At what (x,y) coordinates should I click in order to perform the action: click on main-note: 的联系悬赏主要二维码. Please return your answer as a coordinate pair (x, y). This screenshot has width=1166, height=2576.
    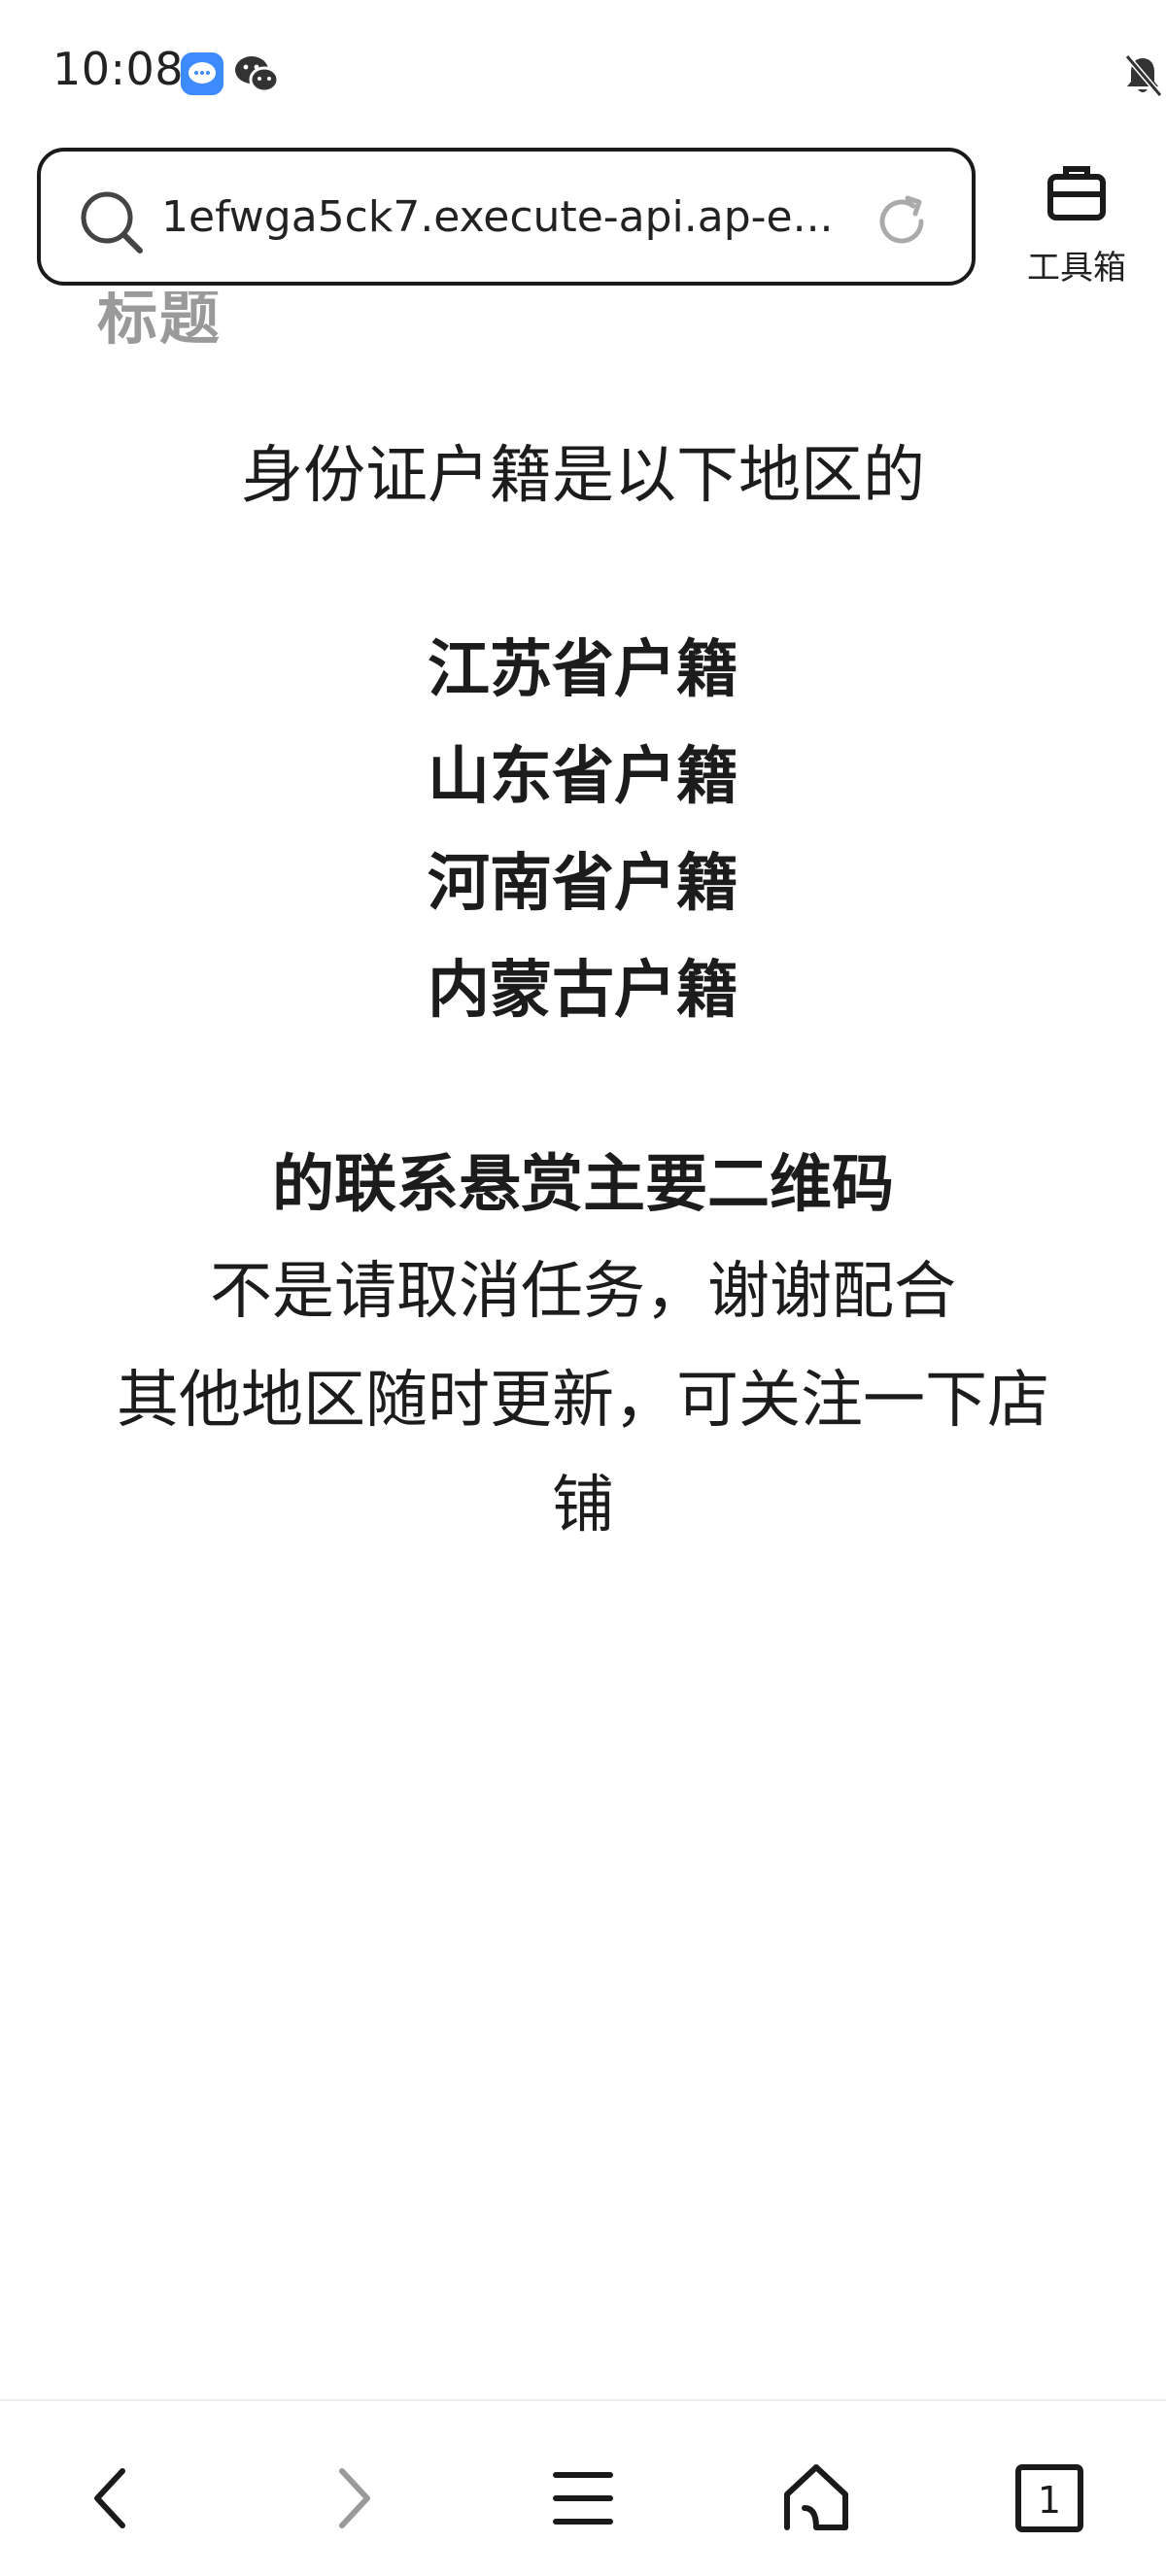
    Looking at the image, I should click on (583, 1185).